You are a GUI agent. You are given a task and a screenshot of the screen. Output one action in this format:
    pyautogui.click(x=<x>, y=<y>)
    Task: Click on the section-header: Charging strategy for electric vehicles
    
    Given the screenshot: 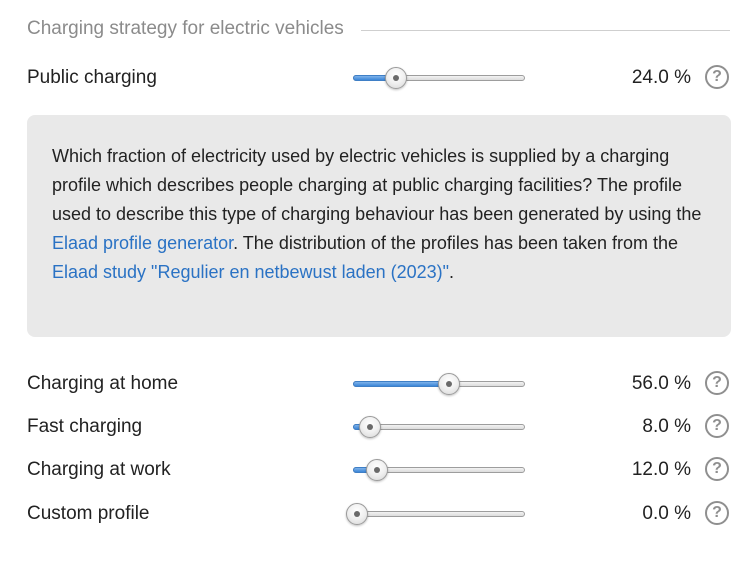 What is the action you would take?
    pyautogui.click(x=378, y=29)
    